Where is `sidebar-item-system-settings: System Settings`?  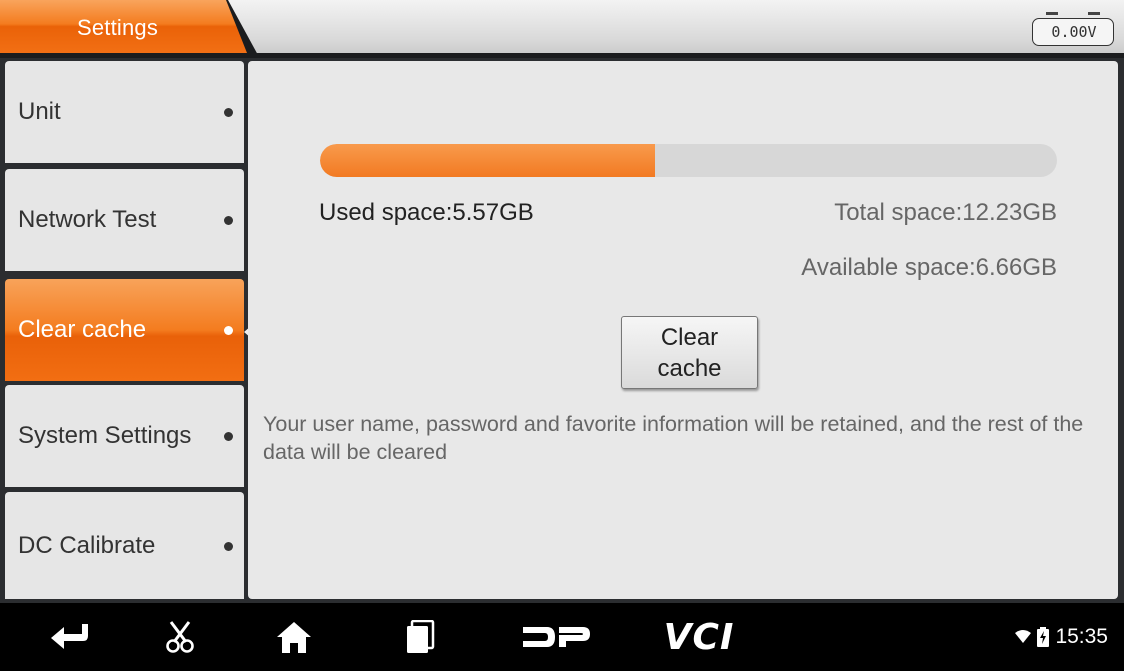 sidebar-item-system-settings: System Settings is located at coordinates (124, 436).